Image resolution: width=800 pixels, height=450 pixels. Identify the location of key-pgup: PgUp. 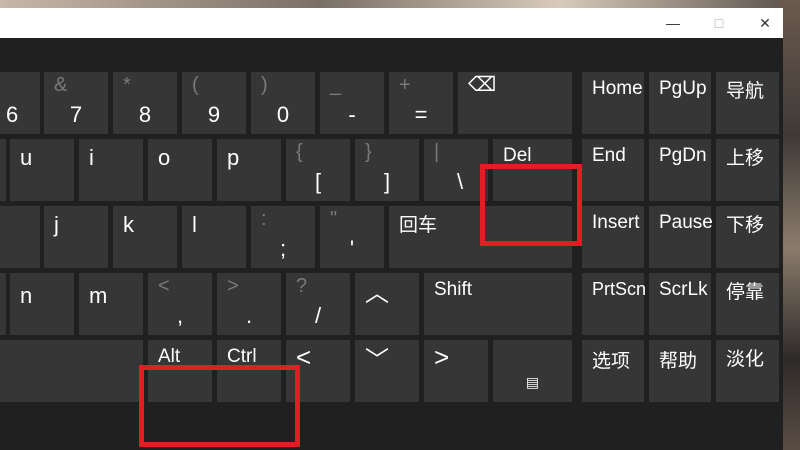
(680, 103).